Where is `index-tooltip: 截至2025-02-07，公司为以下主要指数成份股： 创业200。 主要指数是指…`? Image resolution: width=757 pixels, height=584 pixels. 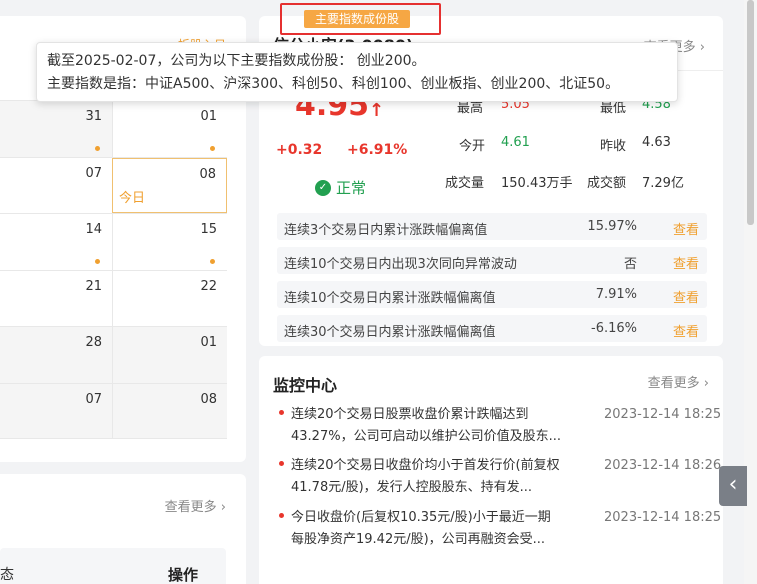 index-tooltip: 截至2025-02-07，公司为以下主要指数成份股： 创业200。 主要指数是指… is located at coordinates (357, 72).